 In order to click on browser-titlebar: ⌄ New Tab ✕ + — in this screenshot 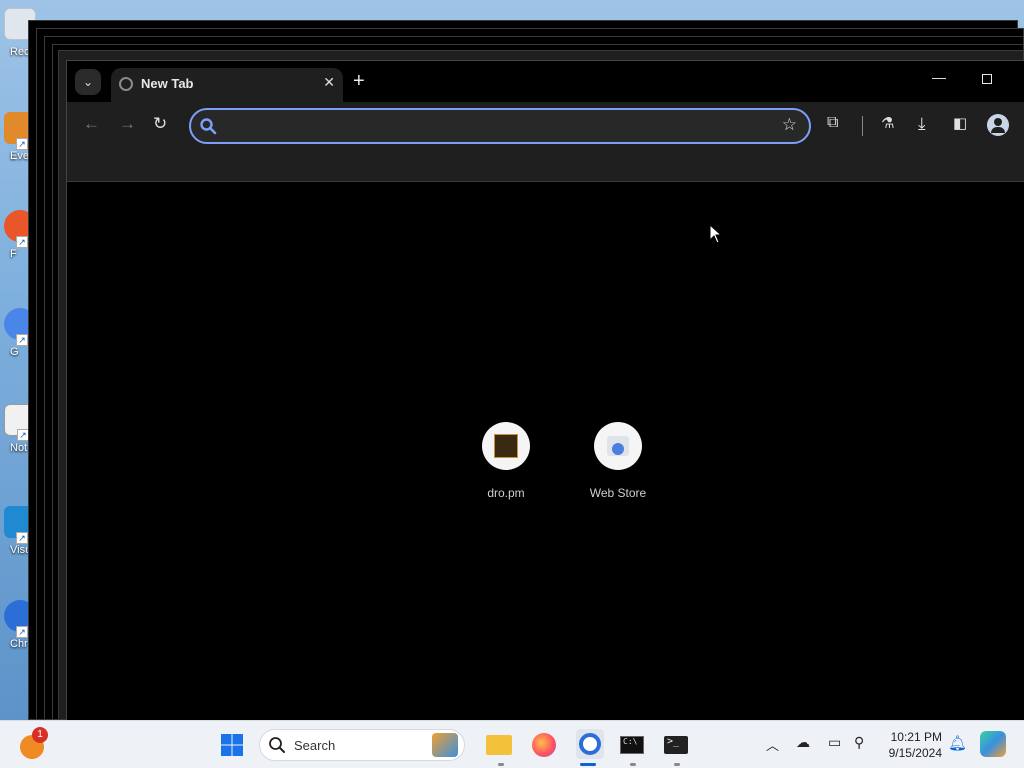, I will do `click(545, 81)`.